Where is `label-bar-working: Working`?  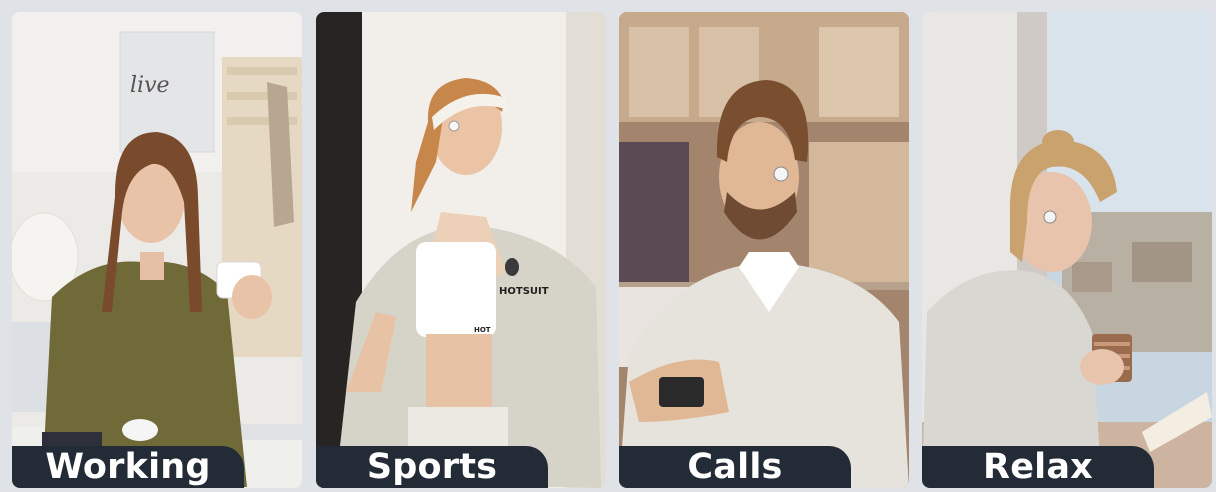 label-bar-working: Working is located at coordinates (128, 467).